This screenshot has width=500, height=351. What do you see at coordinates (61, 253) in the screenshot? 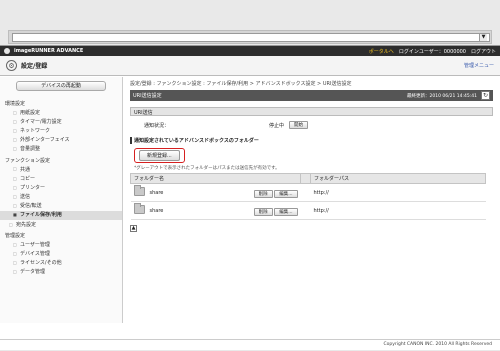
I see `sidebar-item: デバイス管理` at bounding box center [61, 253].